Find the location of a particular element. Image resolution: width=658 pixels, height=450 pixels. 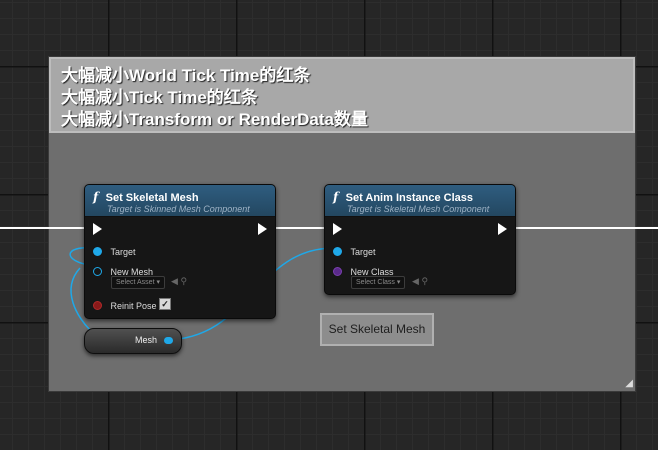

select-class-label: Select Class is located at coordinates (375, 282).